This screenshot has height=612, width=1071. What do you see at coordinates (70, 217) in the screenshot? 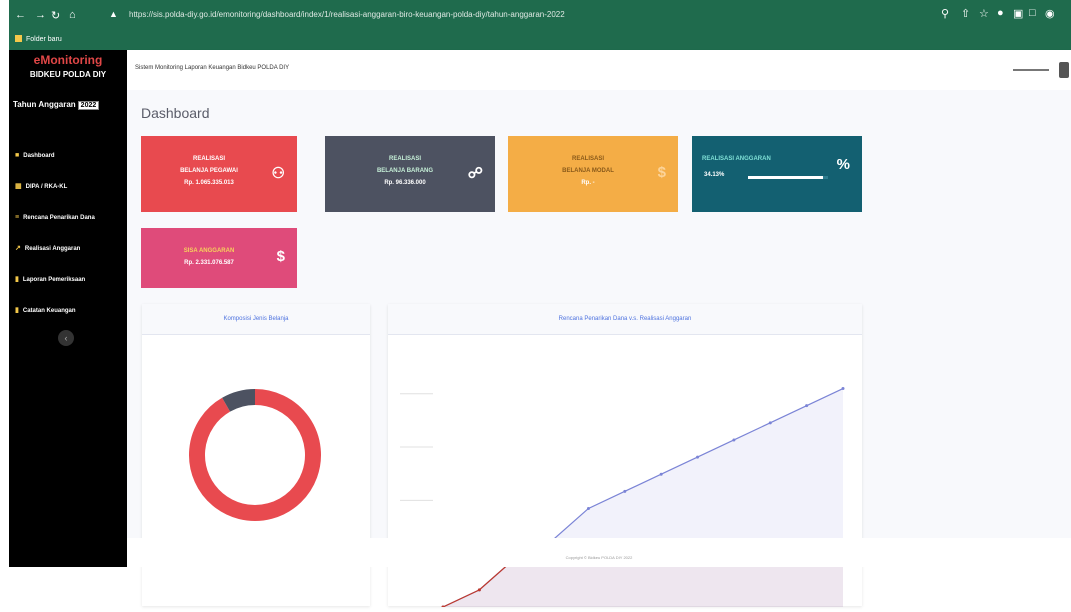
I see `sidebar-item-rencana-penarikan: ≡ Rencana Penarikan Dana` at bounding box center [70, 217].